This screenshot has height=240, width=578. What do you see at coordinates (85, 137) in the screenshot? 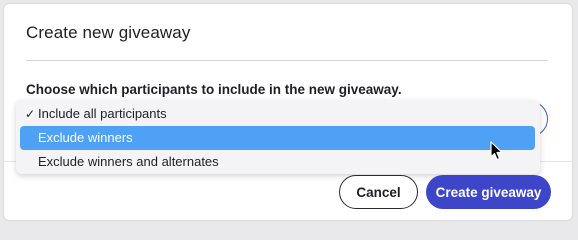
I see `option-label: Exclude winners` at bounding box center [85, 137].